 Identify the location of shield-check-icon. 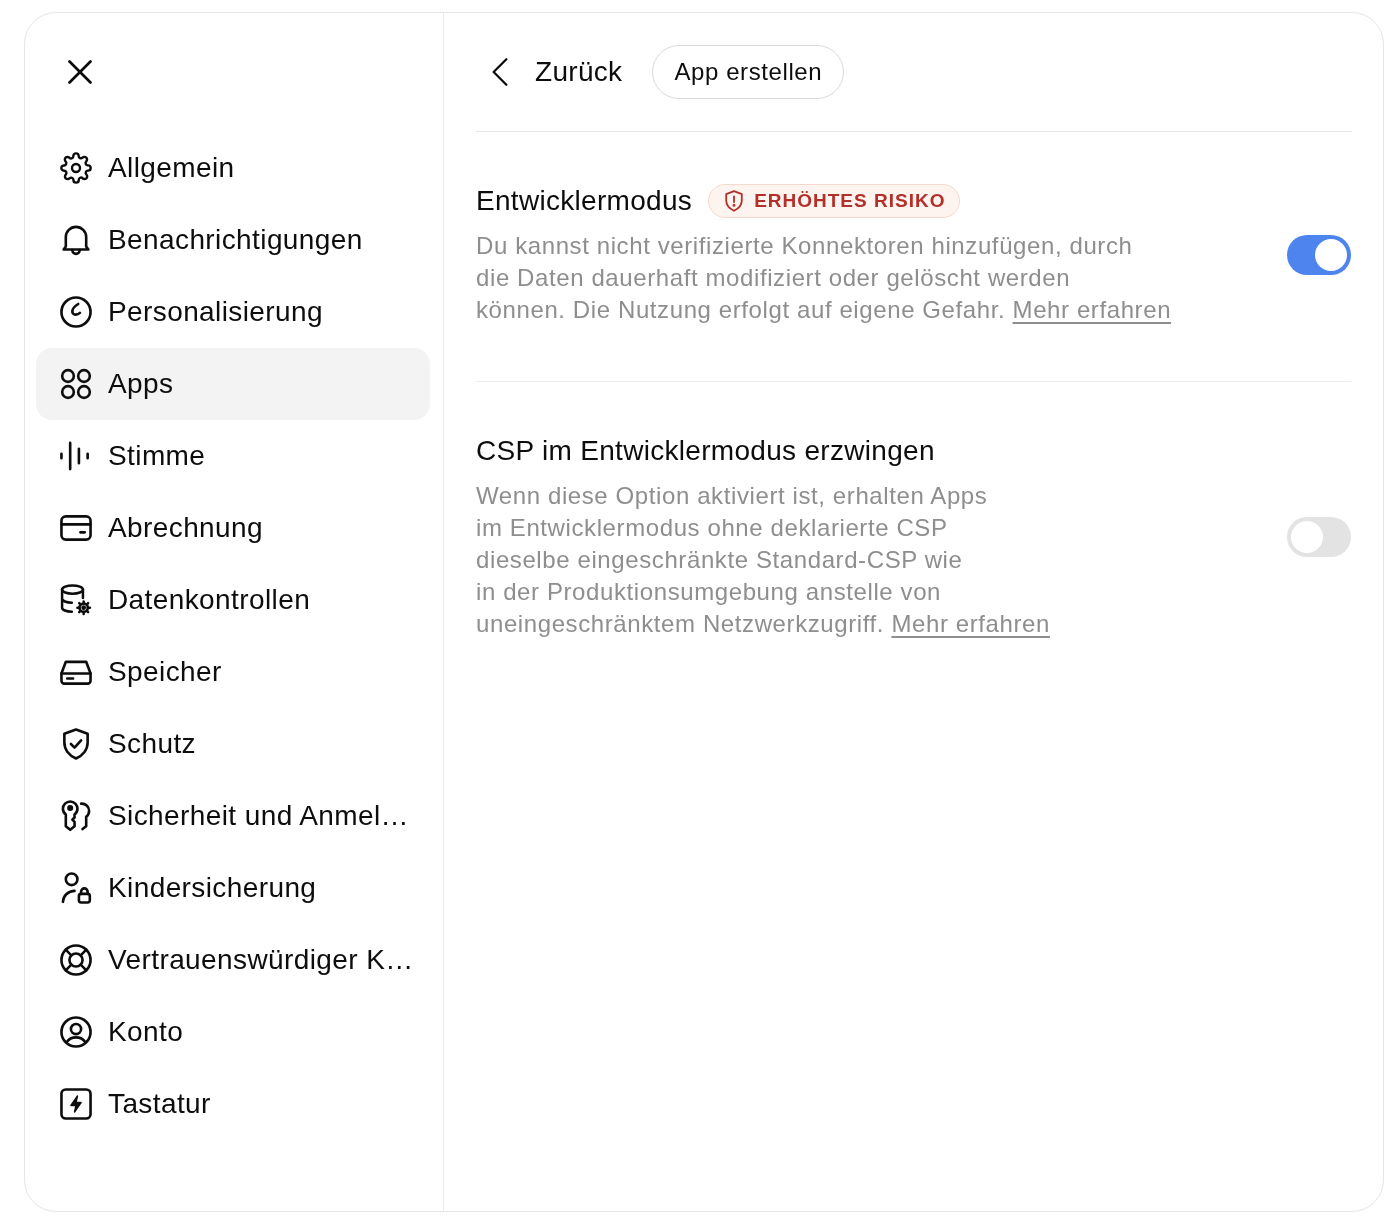
(76, 744).